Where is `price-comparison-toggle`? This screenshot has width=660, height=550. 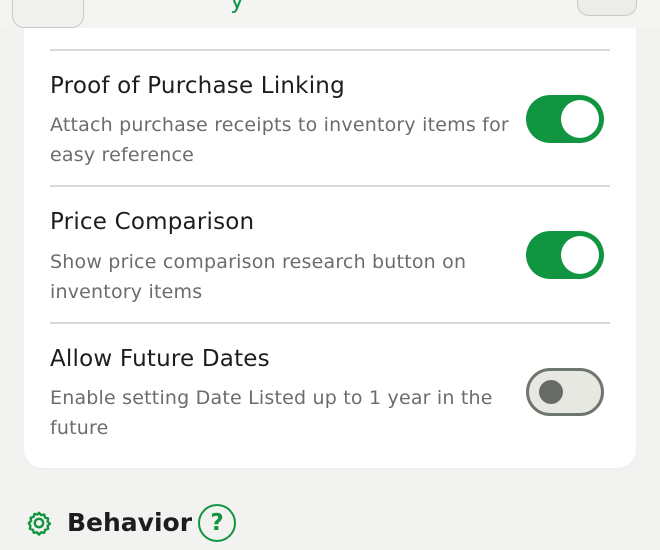
price-comparison-toggle is located at coordinates (565, 255).